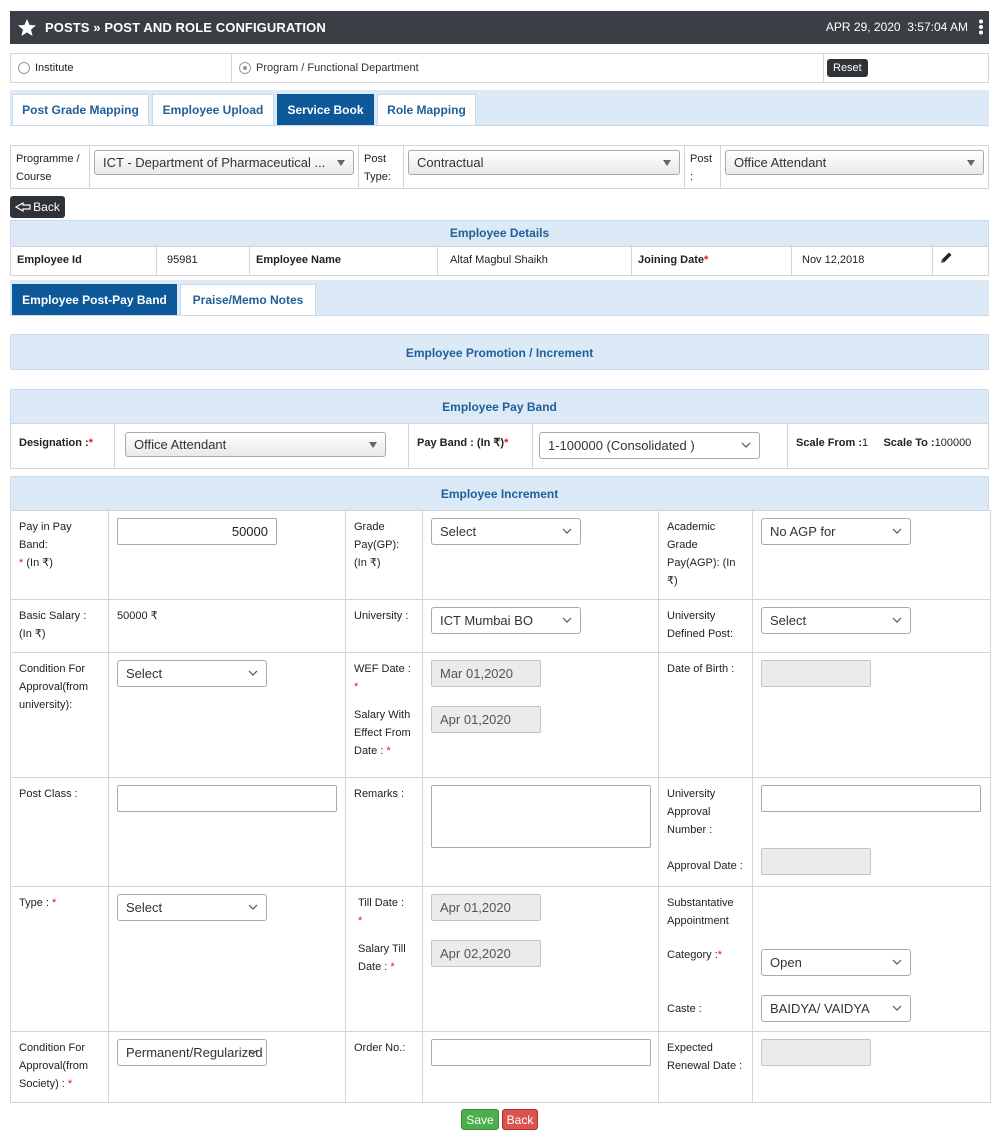 The height and width of the screenshot is (1136, 997). I want to click on dob-label: Date of Birth :, so click(705, 715).